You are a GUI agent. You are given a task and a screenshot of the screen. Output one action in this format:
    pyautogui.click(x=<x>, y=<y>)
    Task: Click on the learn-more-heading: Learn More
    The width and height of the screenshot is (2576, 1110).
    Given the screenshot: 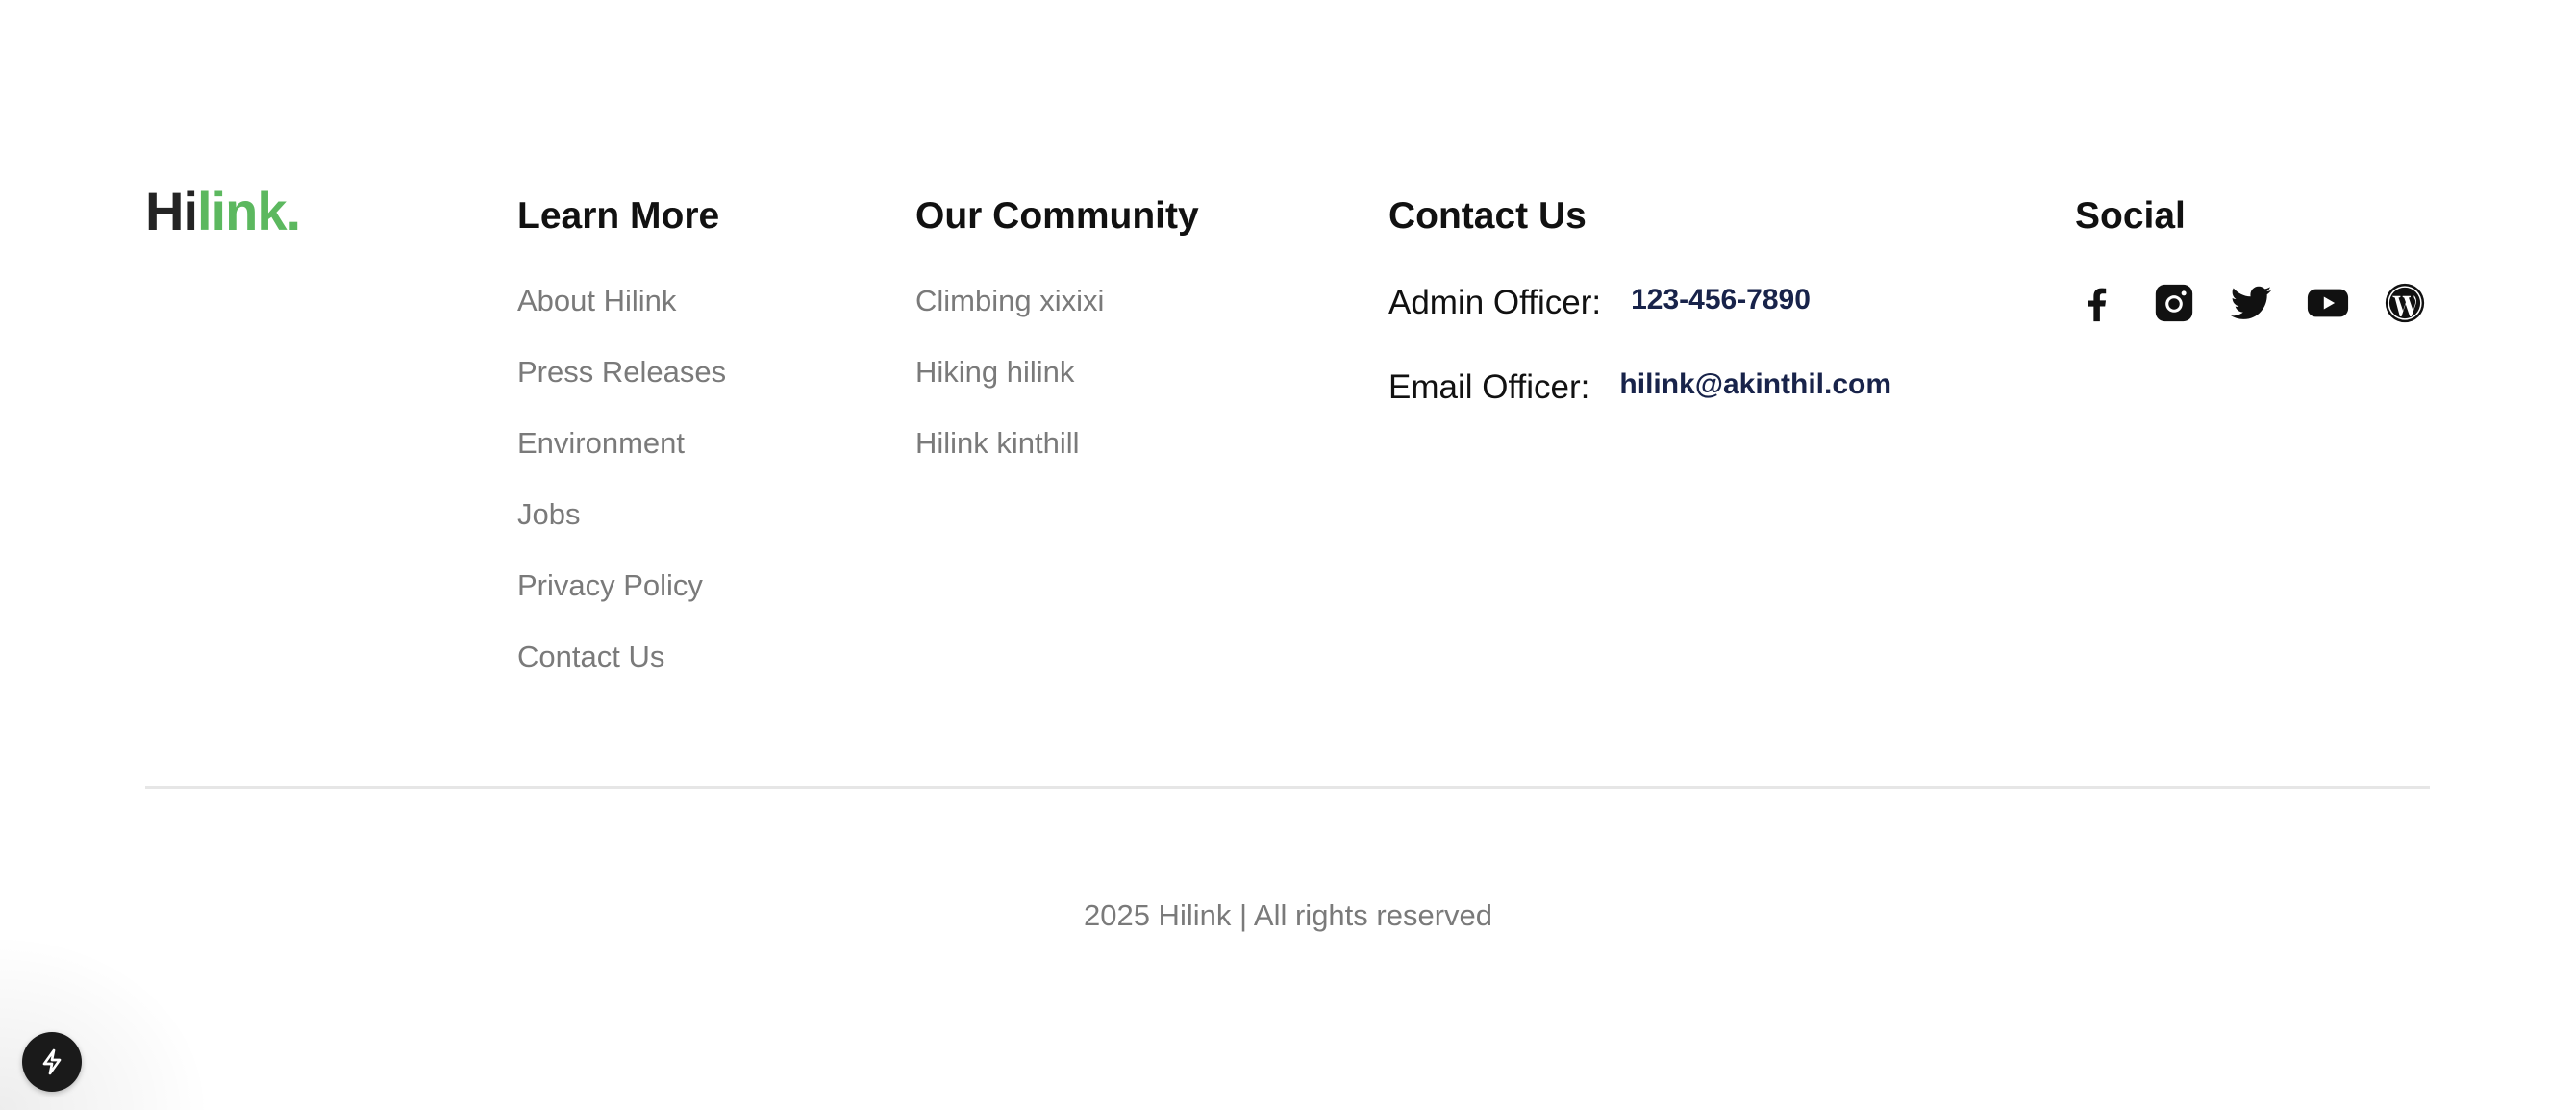 What is the action you would take?
    pyautogui.click(x=618, y=216)
    